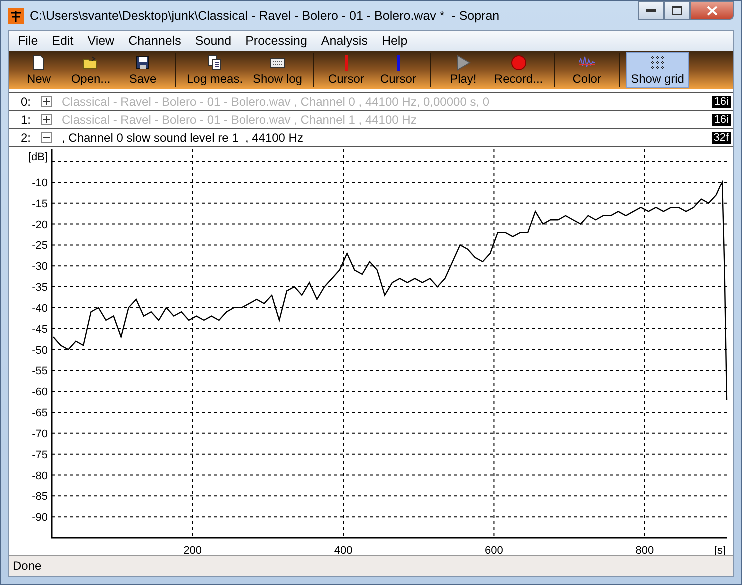  Describe the element at coordinates (28, 41) in the screenshot. I see `menu-item: File` at that location.